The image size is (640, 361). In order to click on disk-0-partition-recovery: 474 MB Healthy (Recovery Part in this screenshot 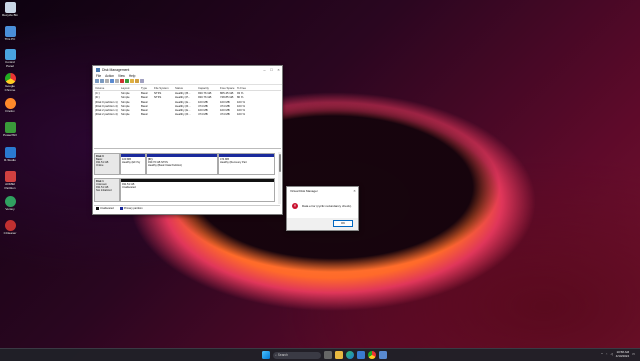, I will do `click(246, 164)`.